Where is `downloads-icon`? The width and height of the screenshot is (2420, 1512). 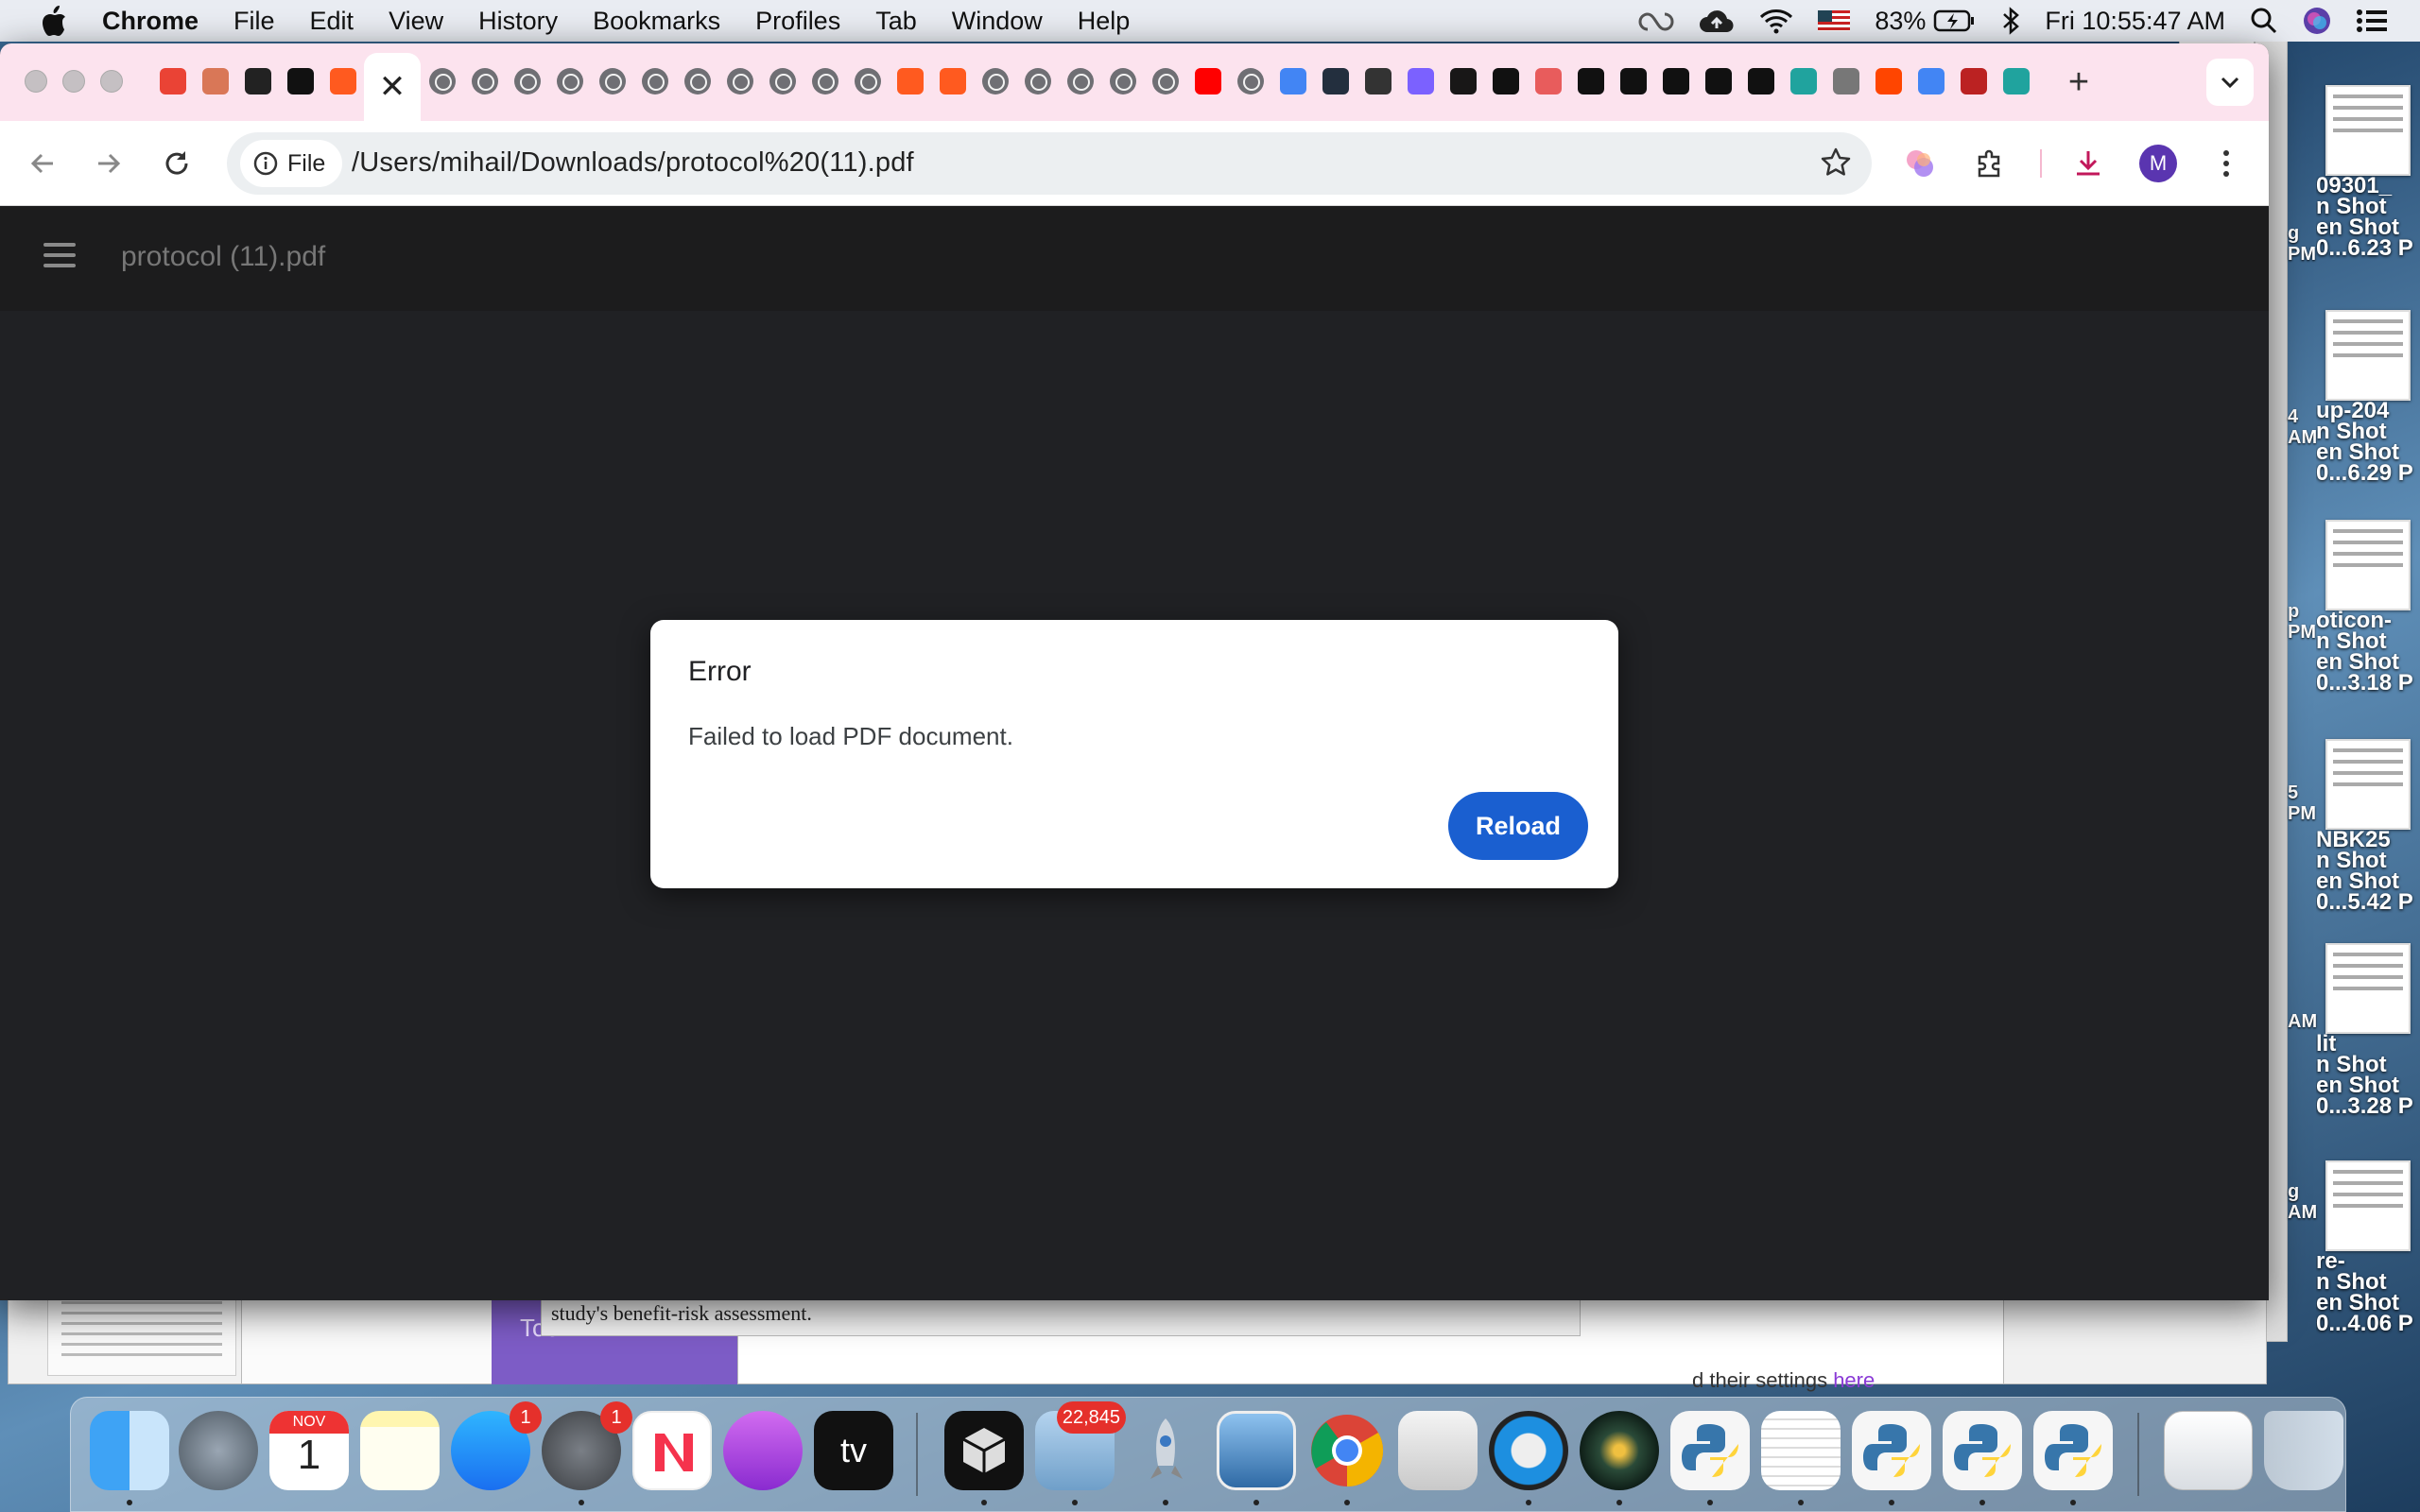 downloads-icon is located at coordinates (2088, 163).